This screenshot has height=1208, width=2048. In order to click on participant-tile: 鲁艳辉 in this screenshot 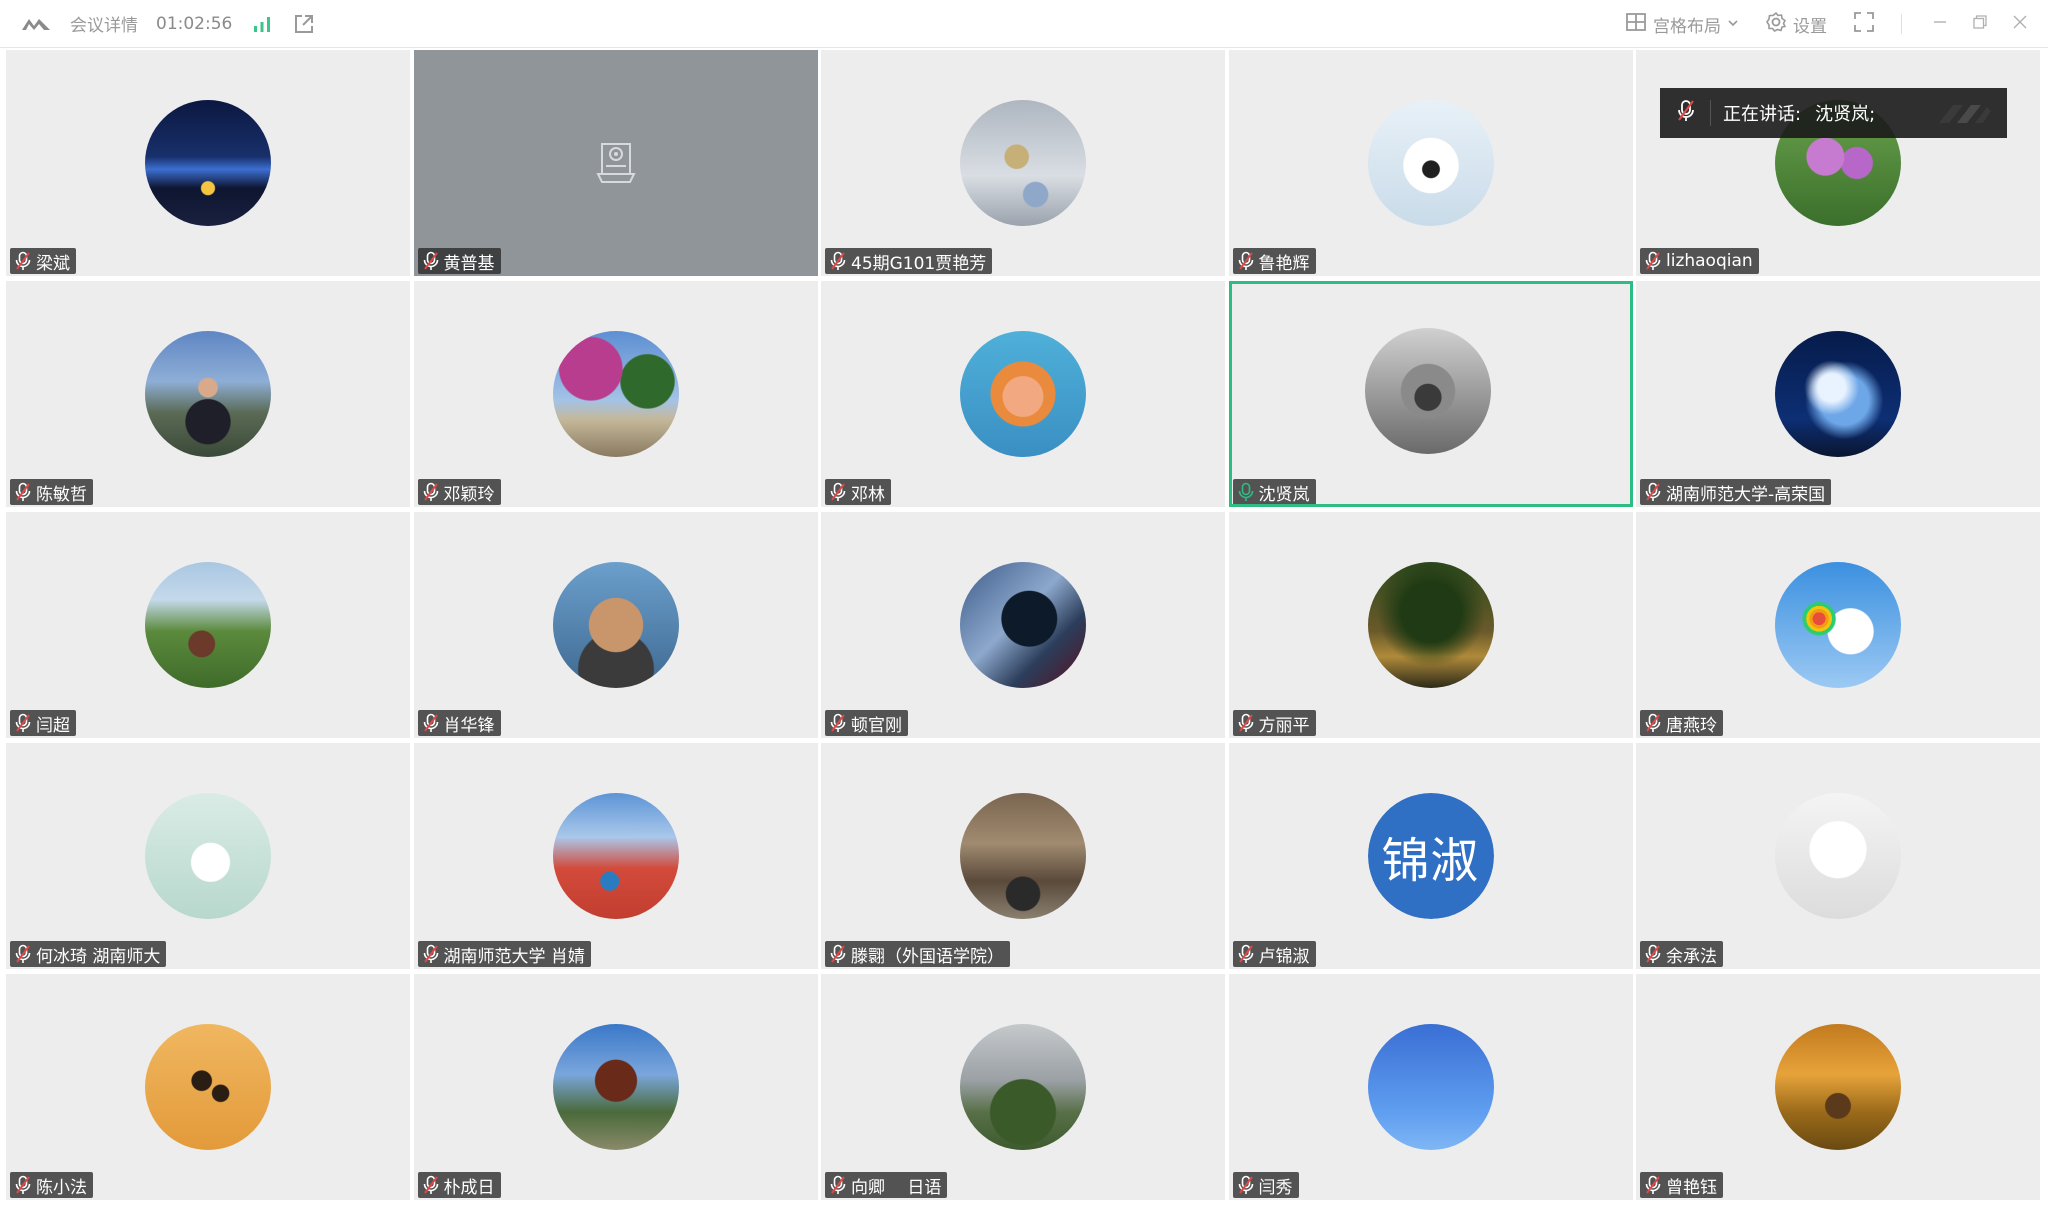, I will do `click(1430, 163)`.